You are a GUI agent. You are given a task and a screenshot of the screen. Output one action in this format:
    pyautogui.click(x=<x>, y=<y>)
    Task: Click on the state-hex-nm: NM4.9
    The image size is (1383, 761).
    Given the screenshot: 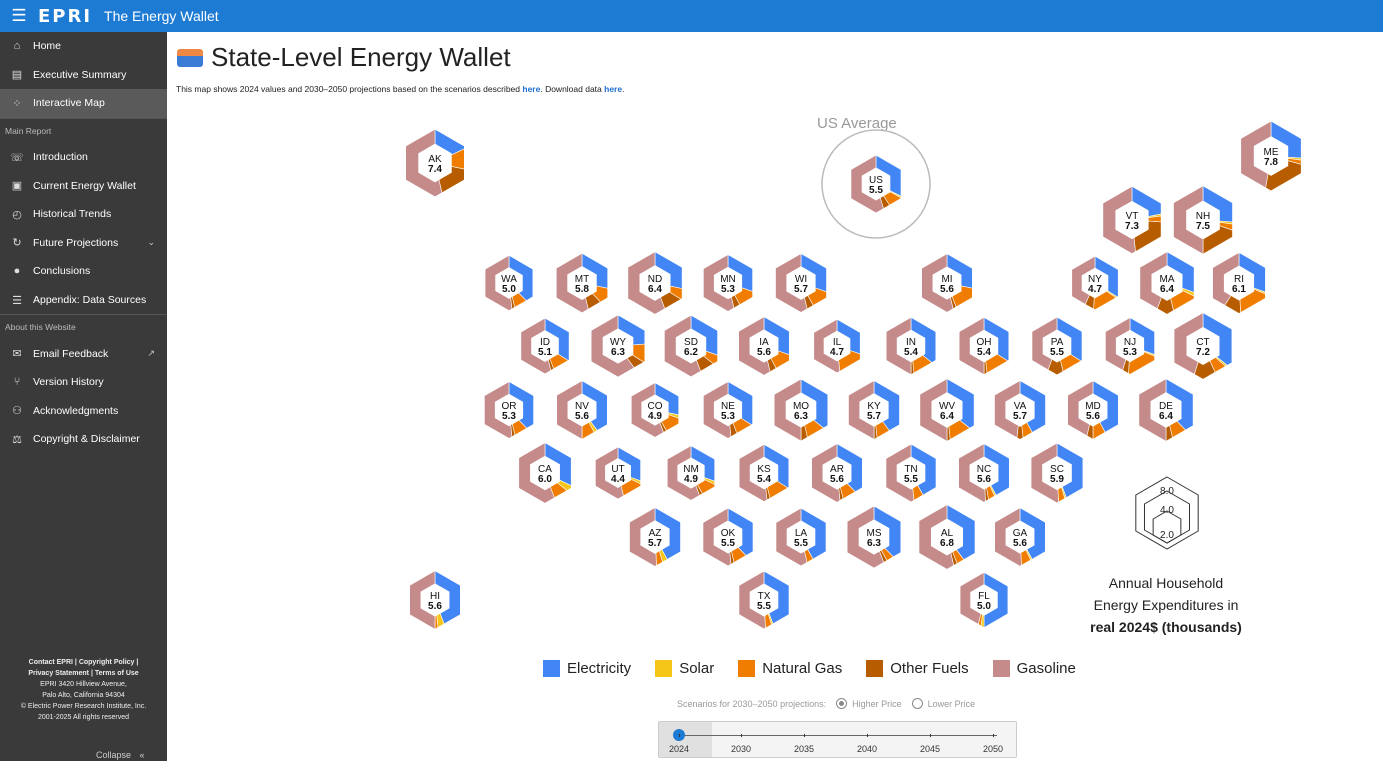 What is the action you would take?
    pyautogui.click(x=691, y=473)
    